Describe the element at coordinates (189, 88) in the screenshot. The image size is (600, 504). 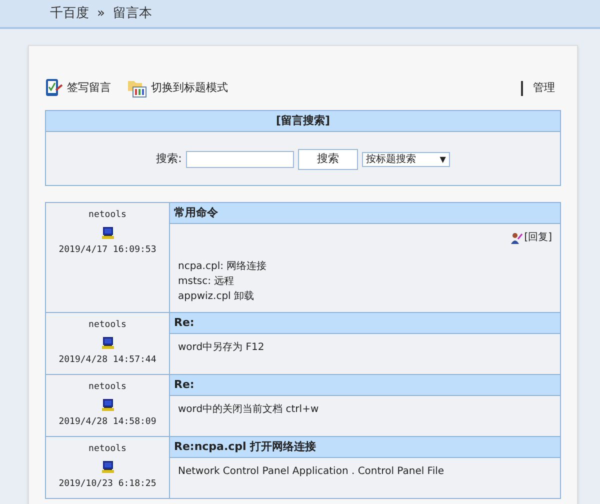
I see `switch-mode-link: 切换到标题模式` at that location.